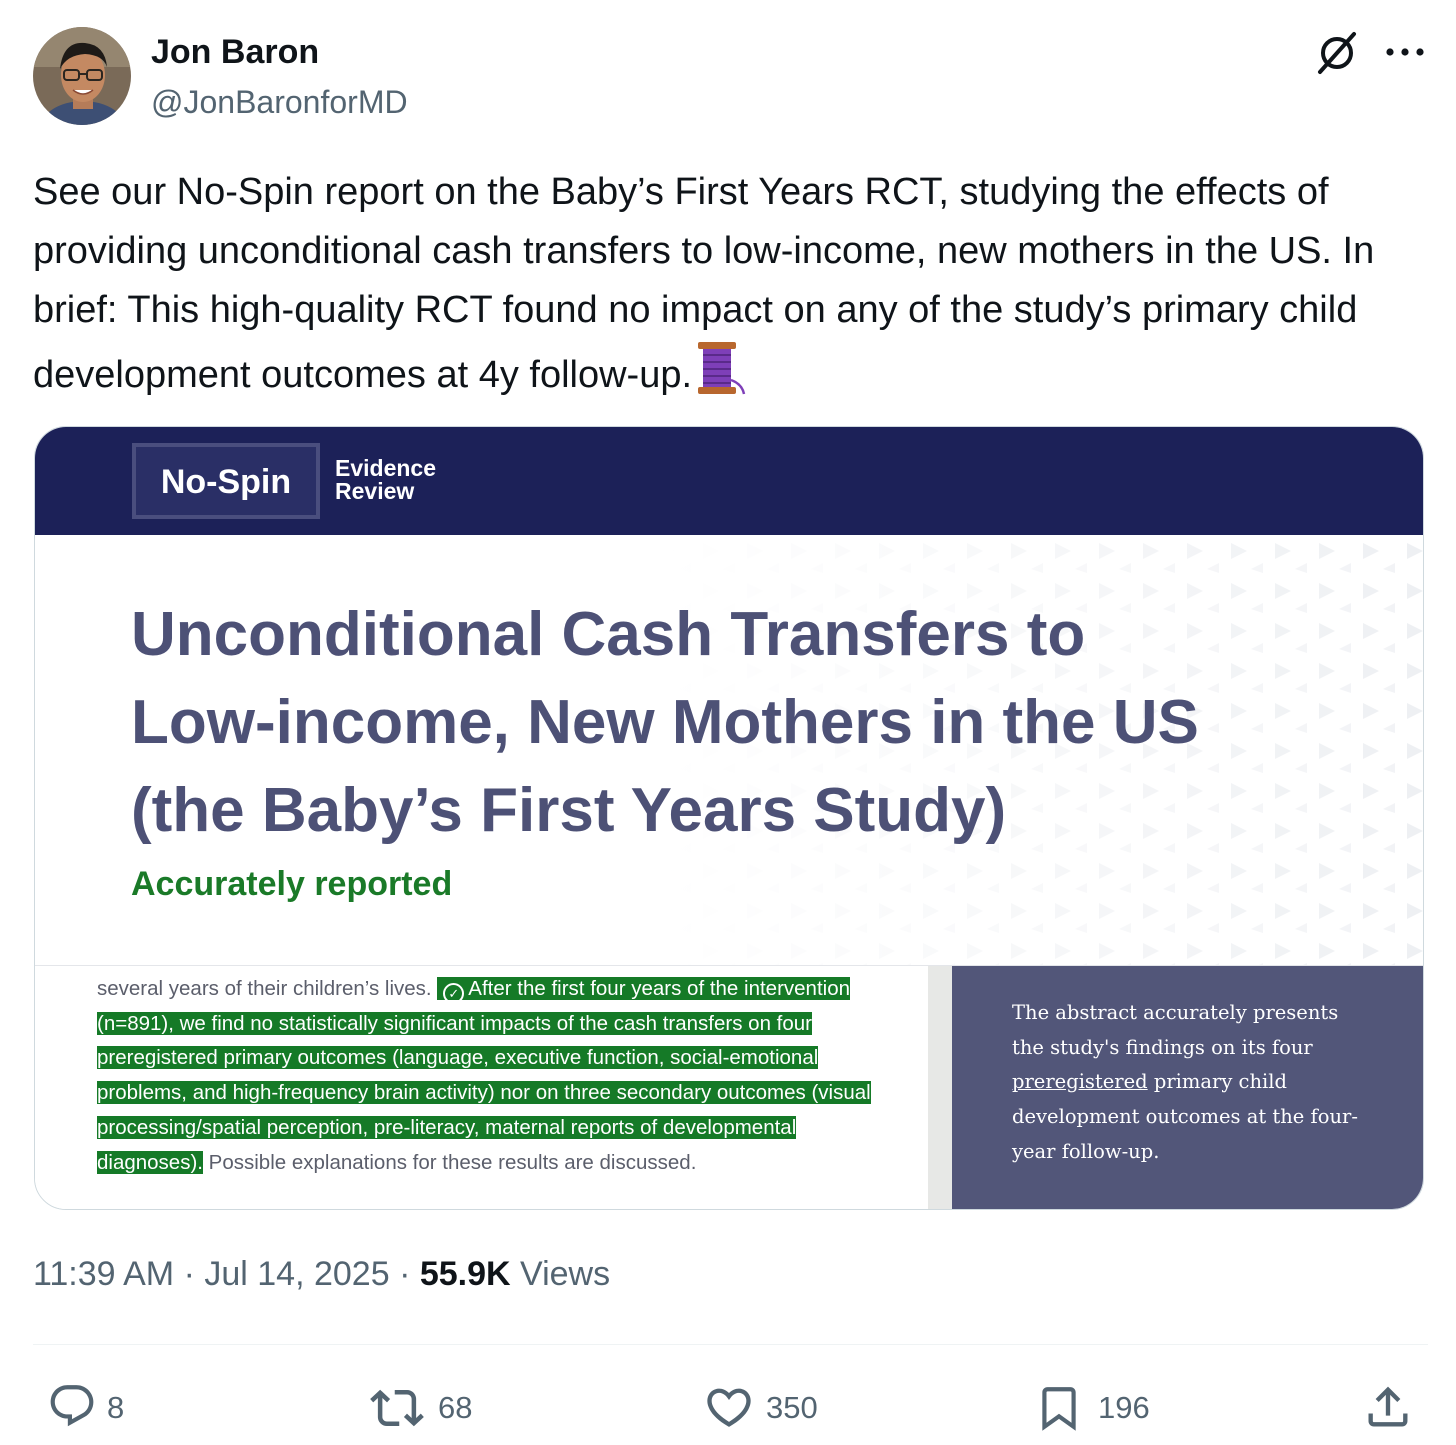 The width and height of the screenshot is (1456, 1445). I want to click on reply-button: 8, so click(107, 1406).